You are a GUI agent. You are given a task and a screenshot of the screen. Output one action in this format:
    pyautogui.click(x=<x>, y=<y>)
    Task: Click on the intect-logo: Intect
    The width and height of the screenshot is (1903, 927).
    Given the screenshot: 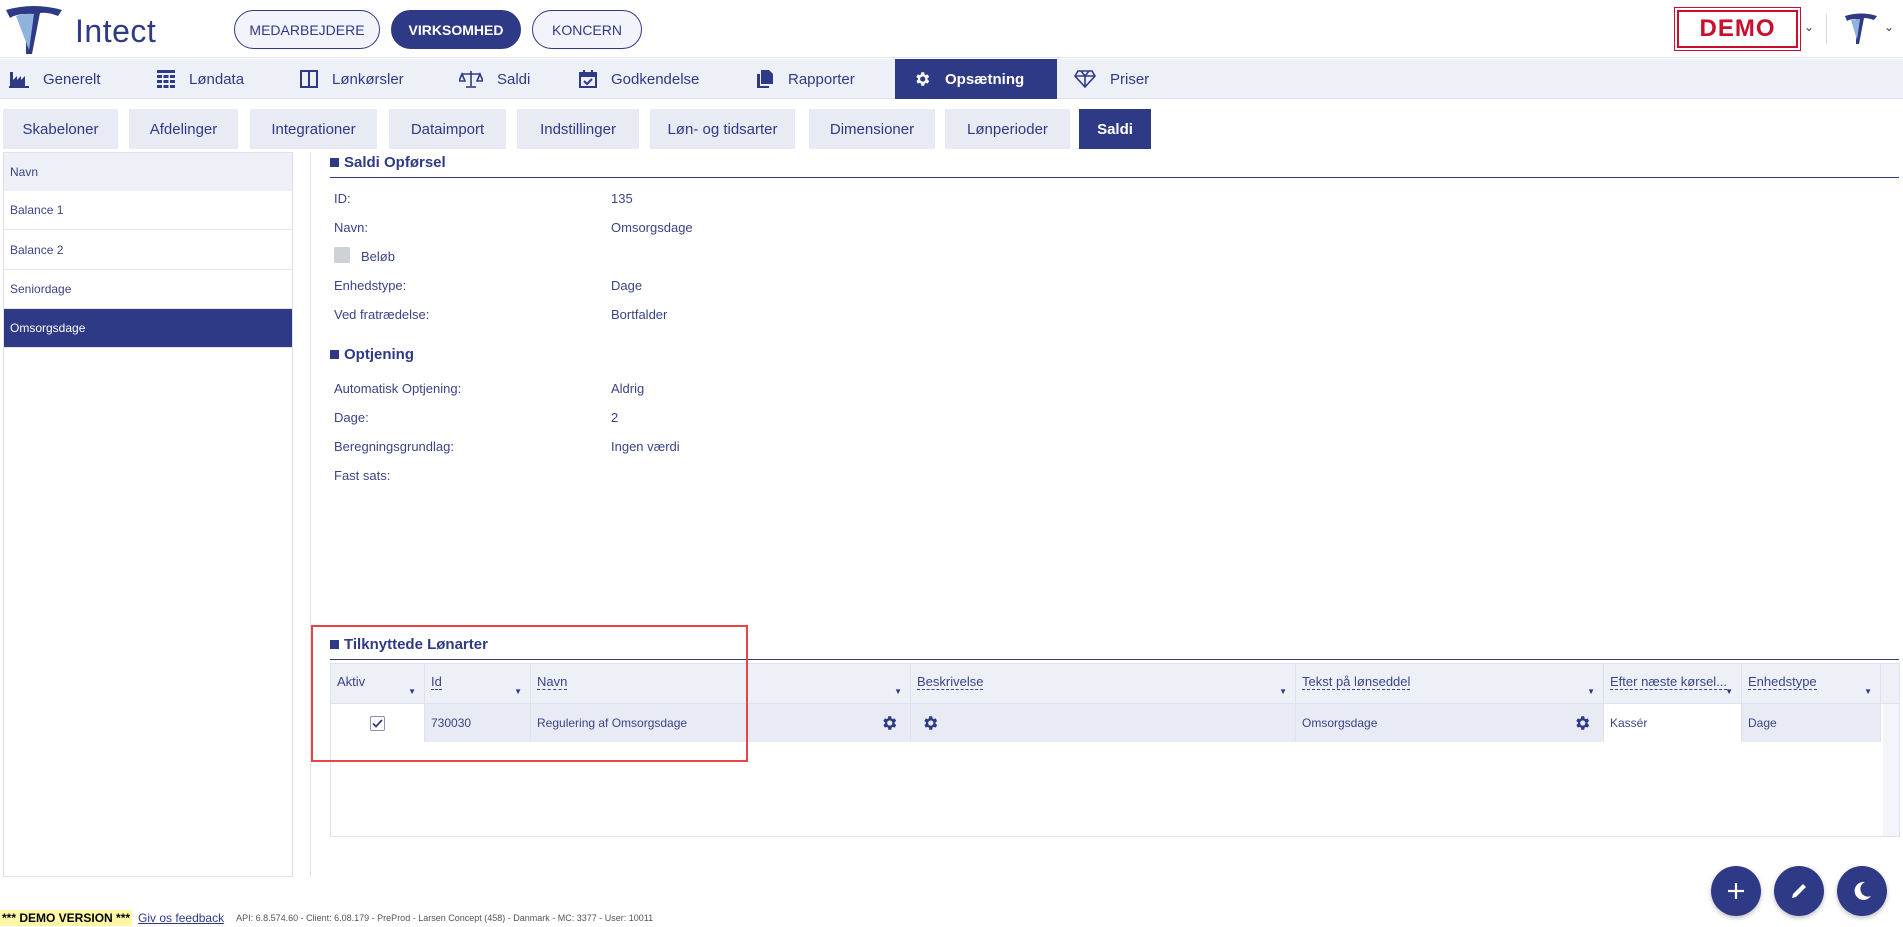 What is the action you would take?
    pyautogui.click(x=94, y=30)
    